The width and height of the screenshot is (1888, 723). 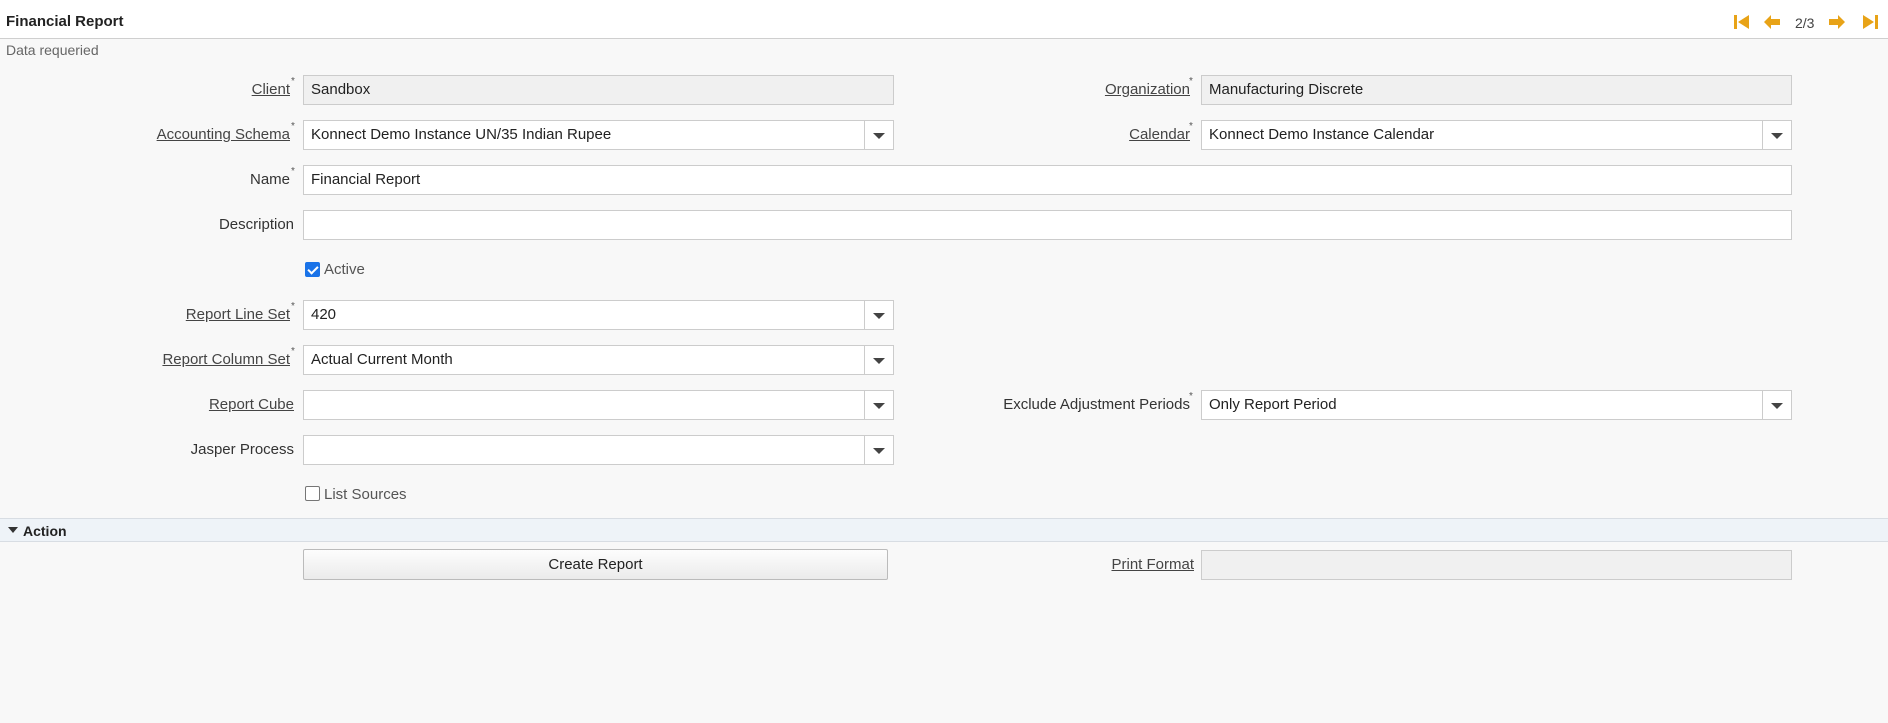 I want to click on accounting-schema-label: Accounting Schema, so click(x=223, y=134).